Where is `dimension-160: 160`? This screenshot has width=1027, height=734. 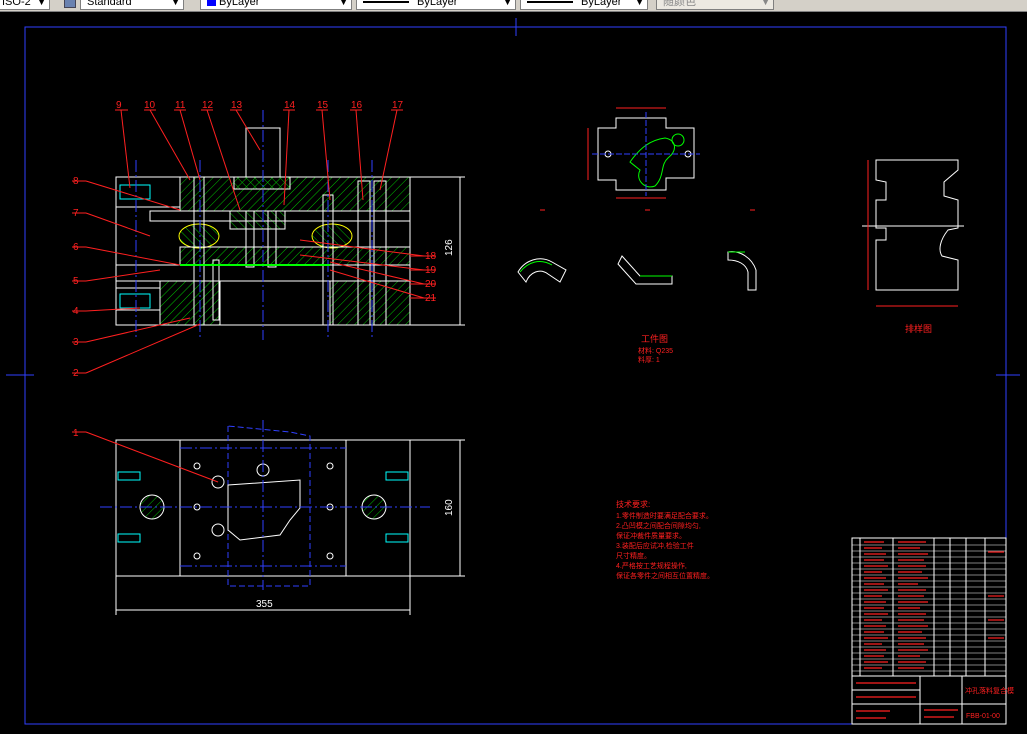
dimension-160: 160 is located at coordinates (437, 508).